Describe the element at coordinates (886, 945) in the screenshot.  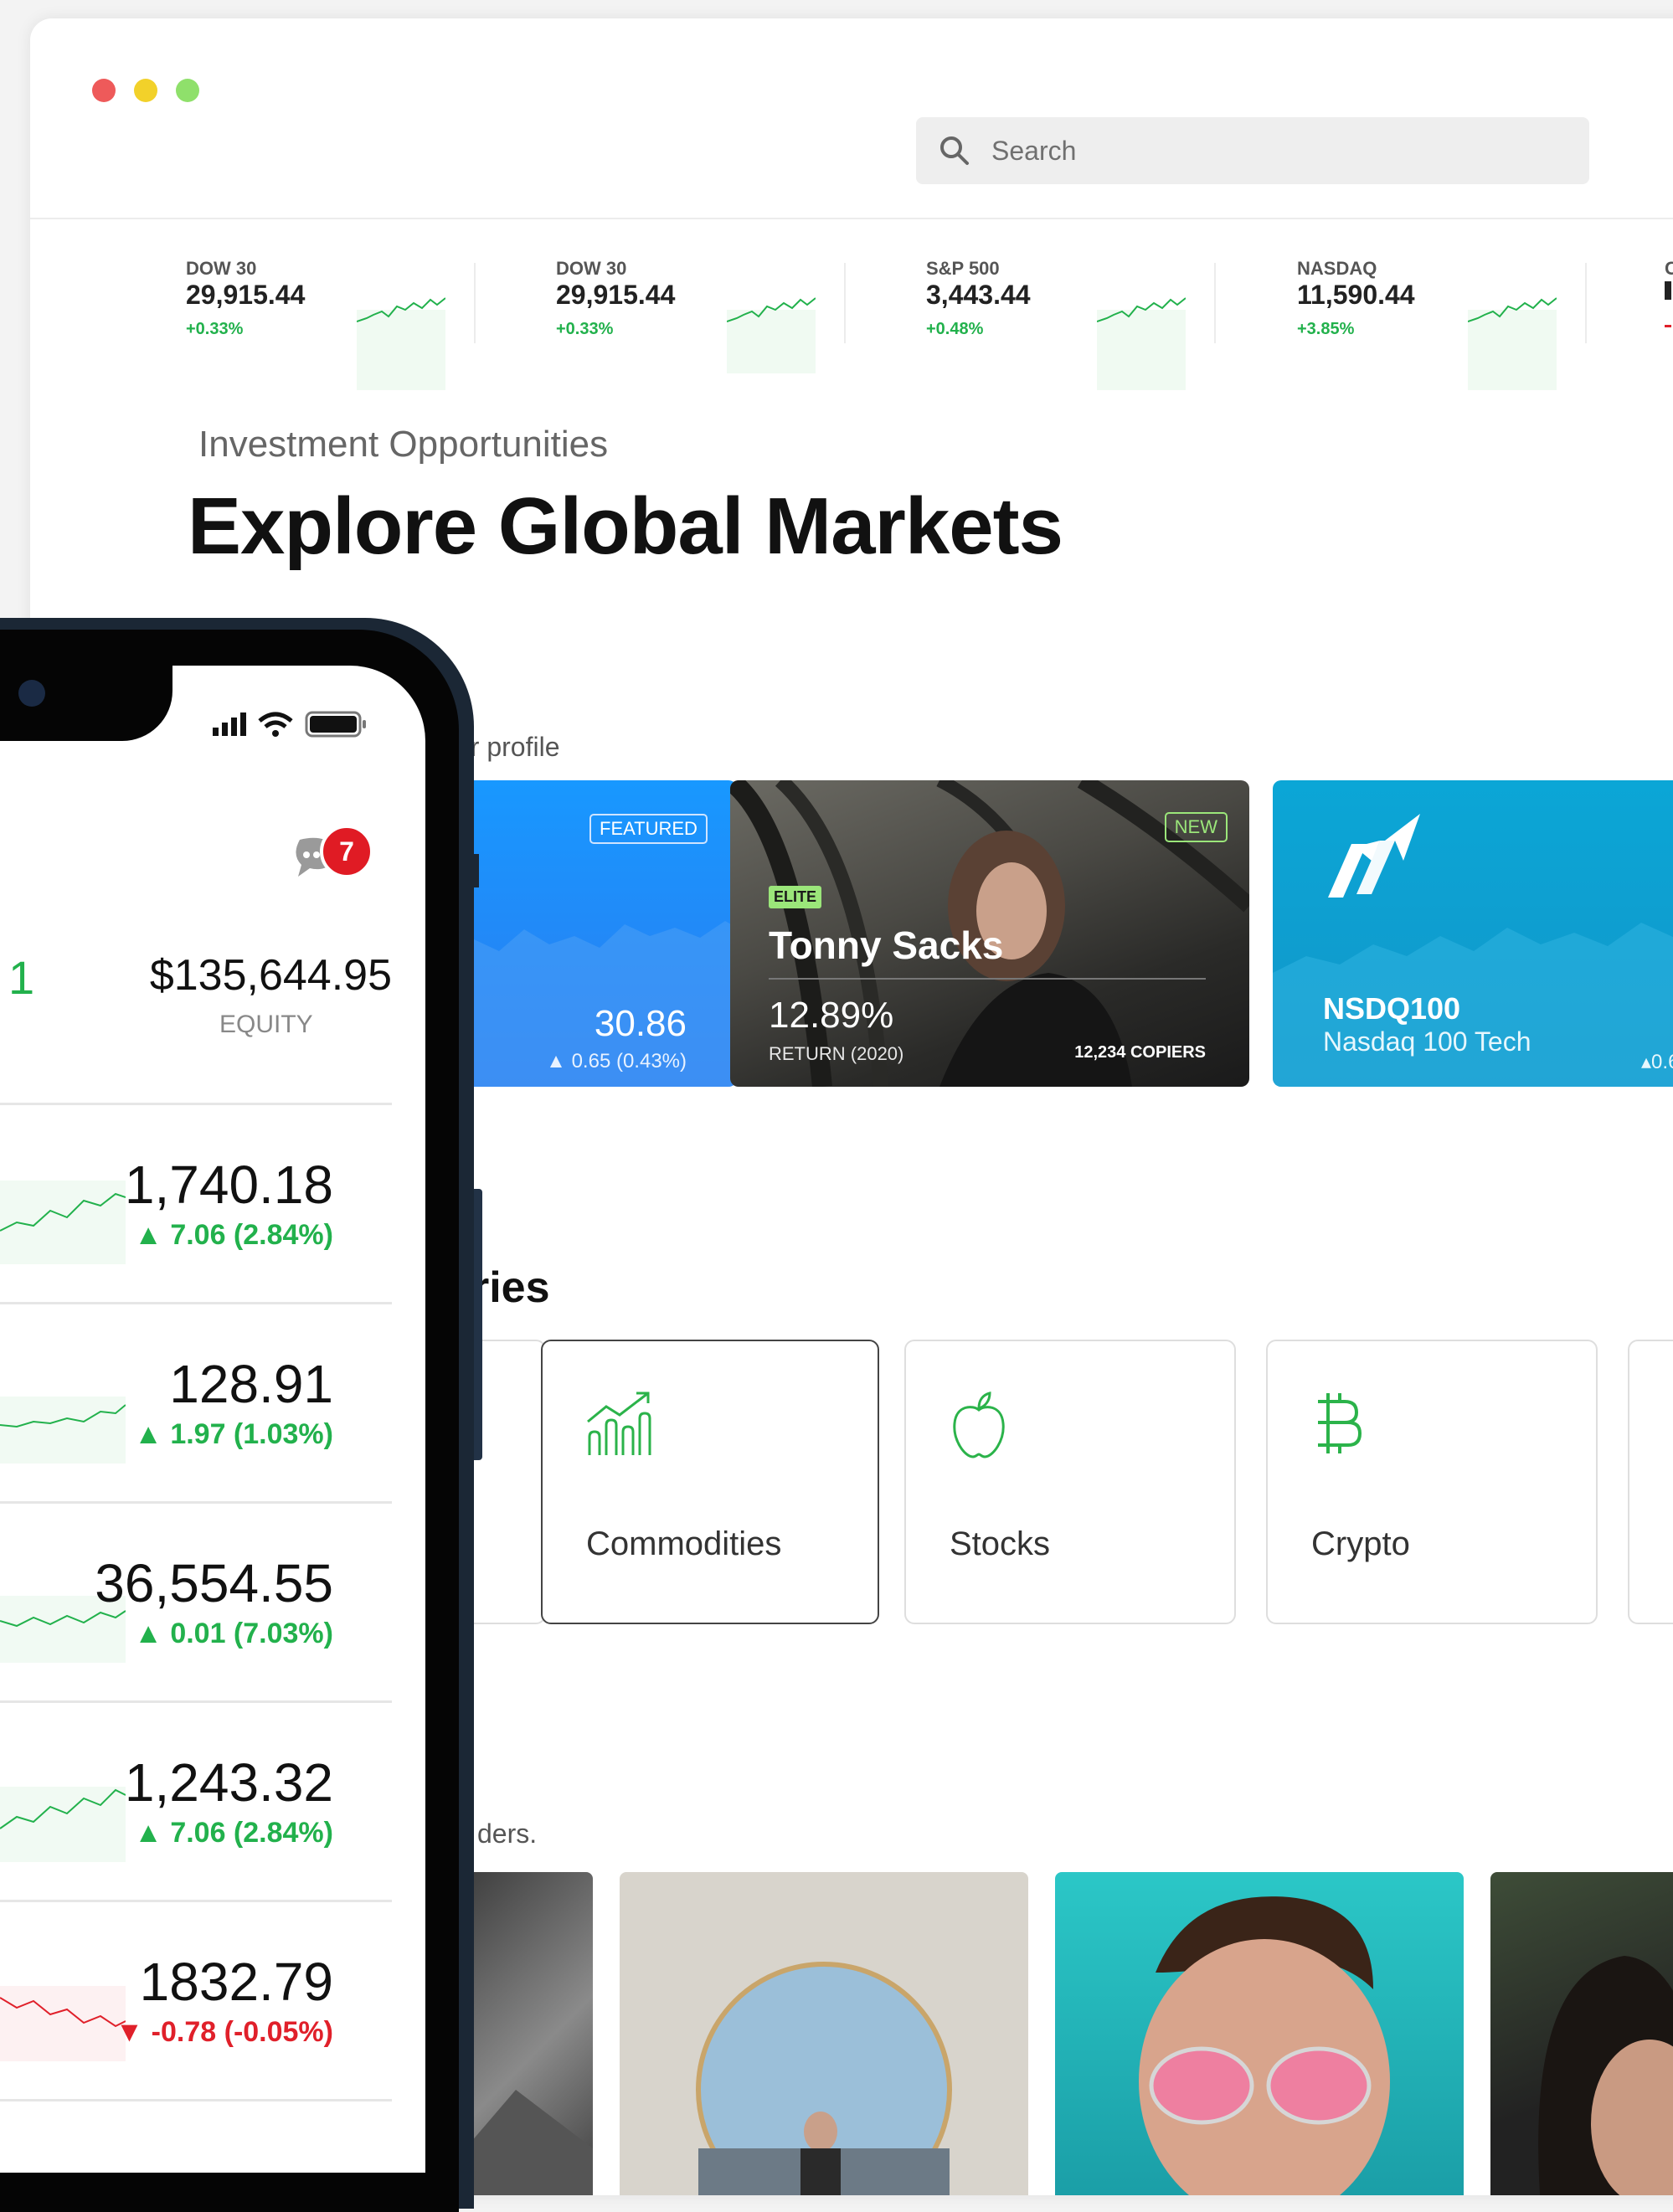
I see `trader-name: Tonny Sacks` at that location.